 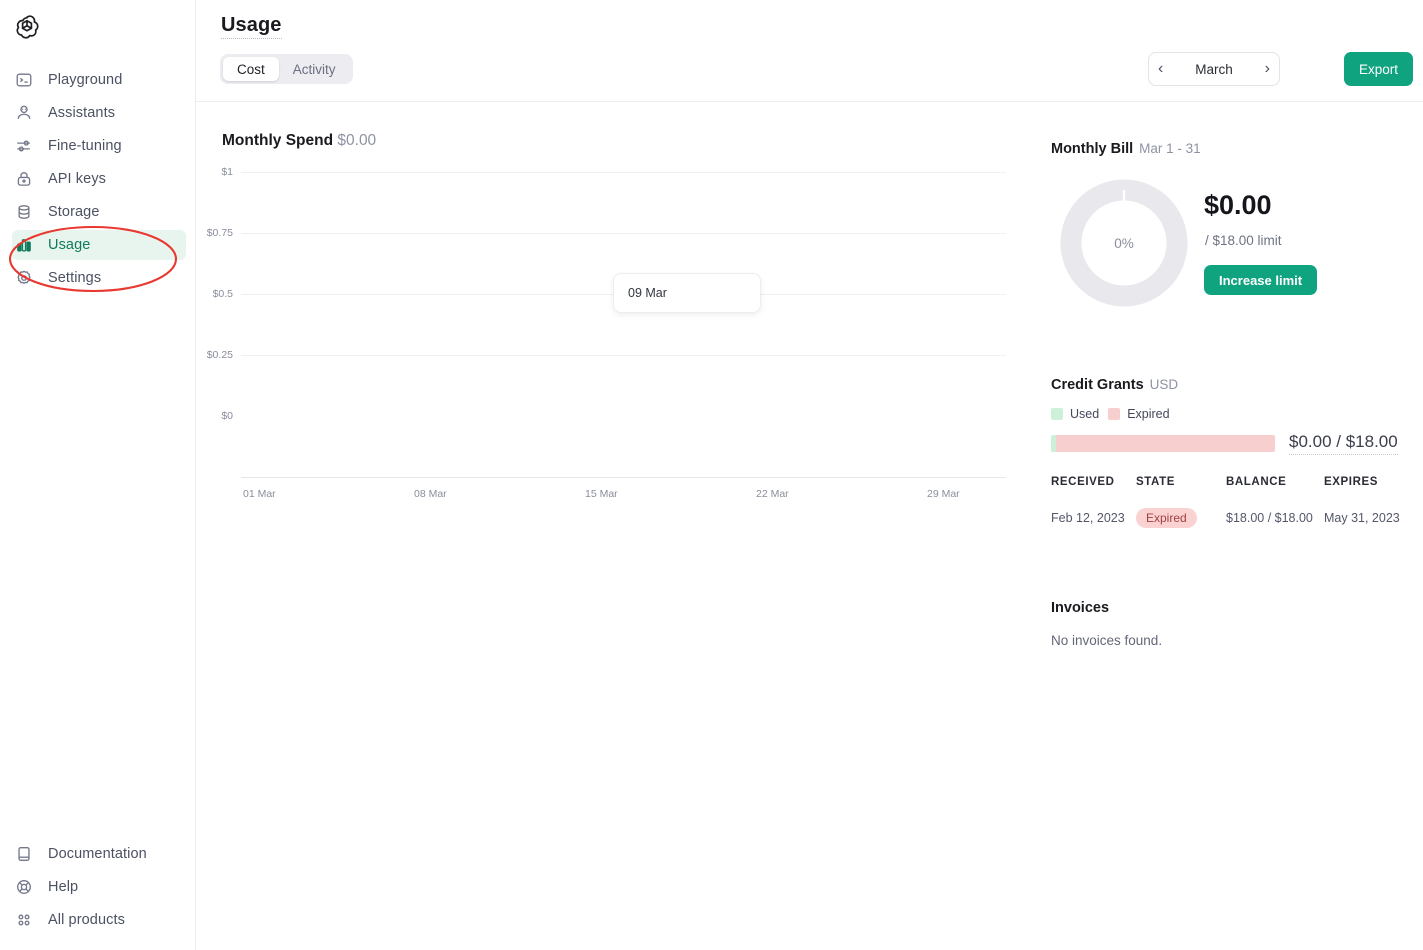 I want to click on sidebar-item-api-keys: API keys, so click(x=99, y=179).